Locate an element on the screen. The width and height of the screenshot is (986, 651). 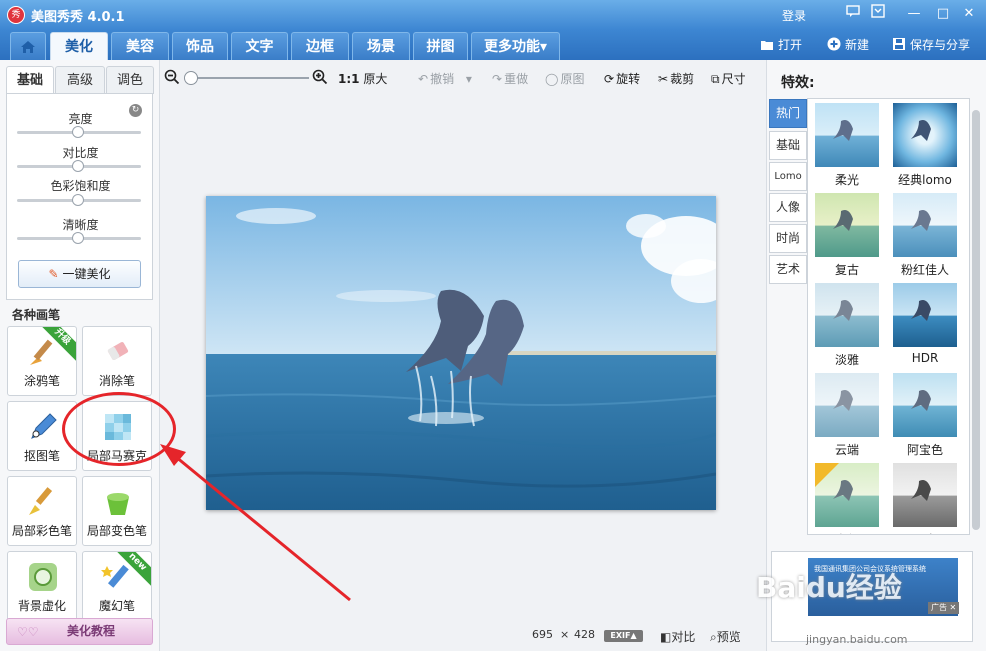
effect-abao: 阿宝色 is located at coordinates (925, 415).